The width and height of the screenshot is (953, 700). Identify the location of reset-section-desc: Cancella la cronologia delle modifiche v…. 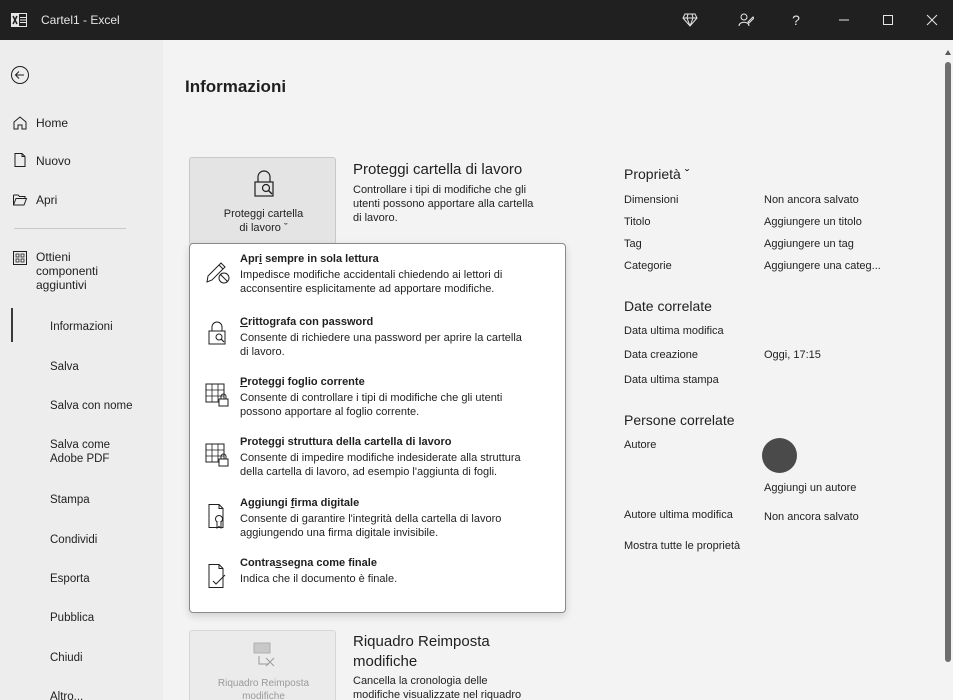
(437, 687).